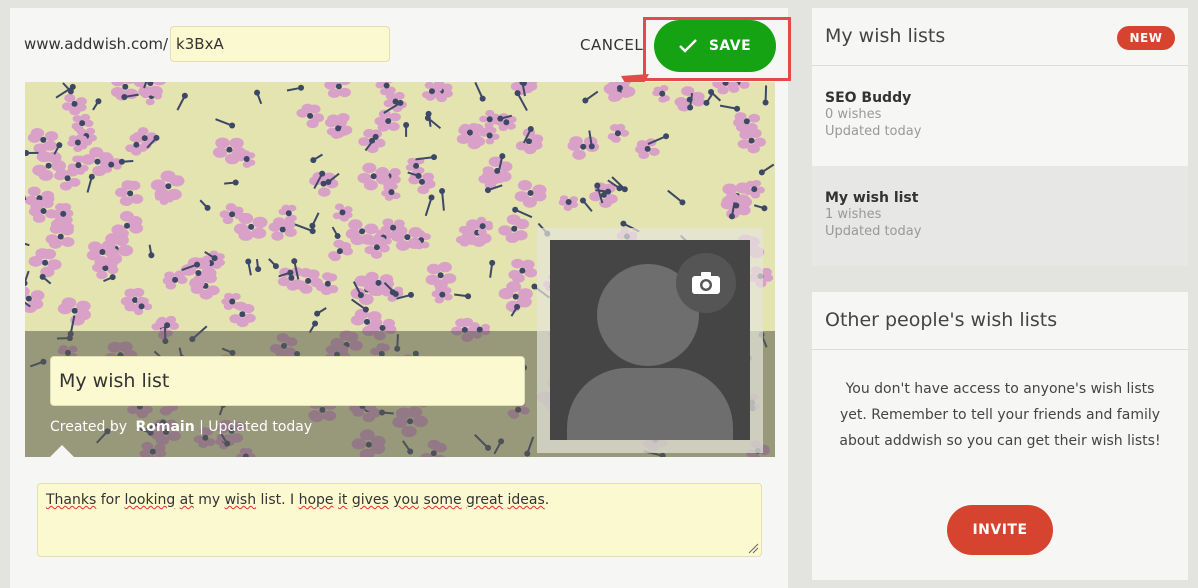  What do you see at coordinates (485, 500) in the screenshot?
I see `description-word: great` at bounding box center [485, 500].